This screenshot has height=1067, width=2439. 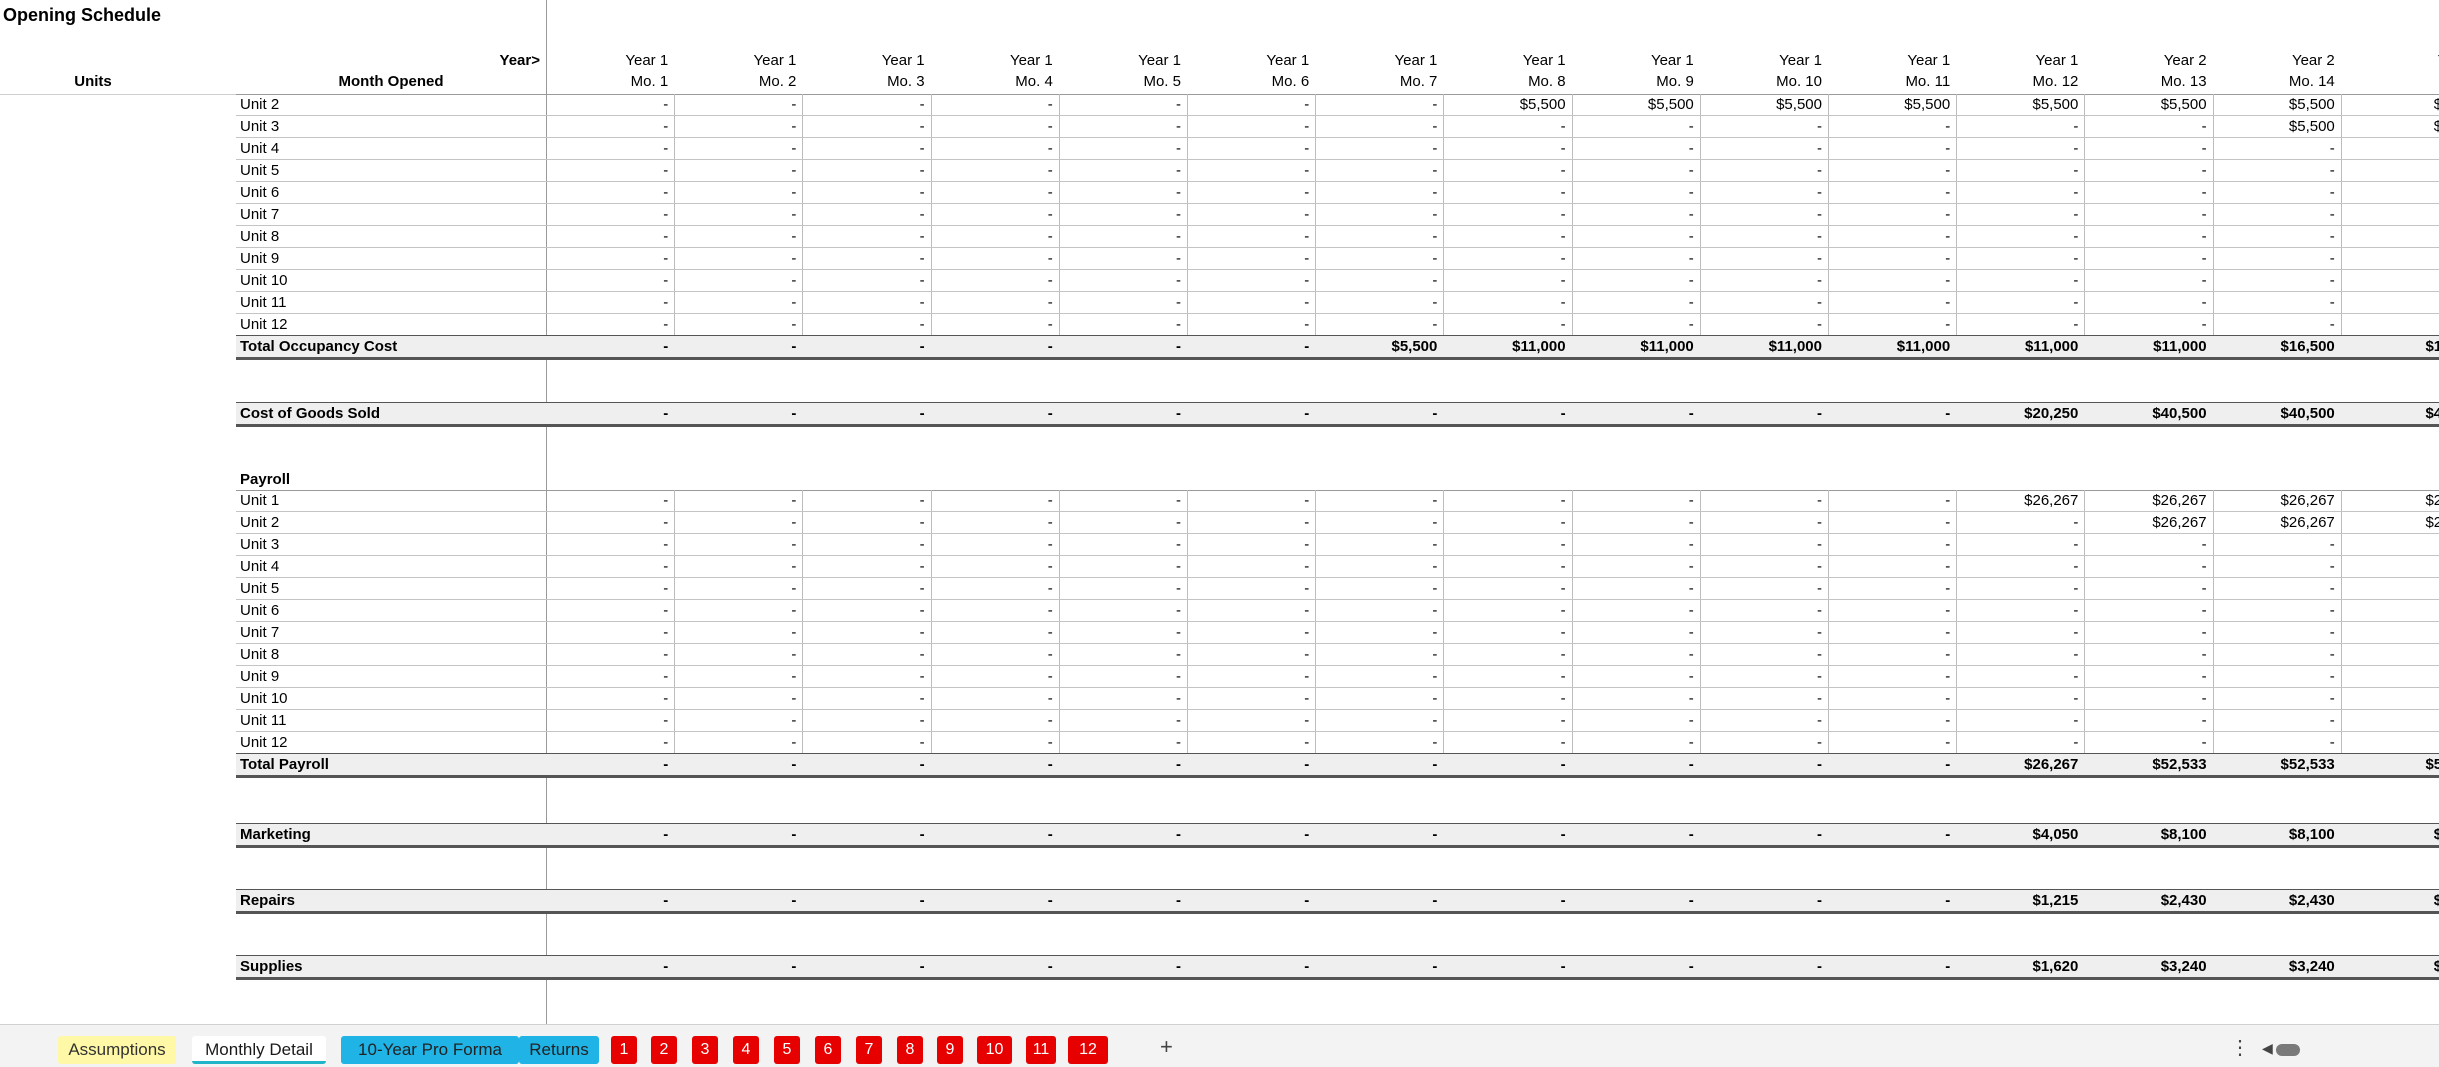 I want to click on value-cell: $3,240, so click(x=2277, y=966).